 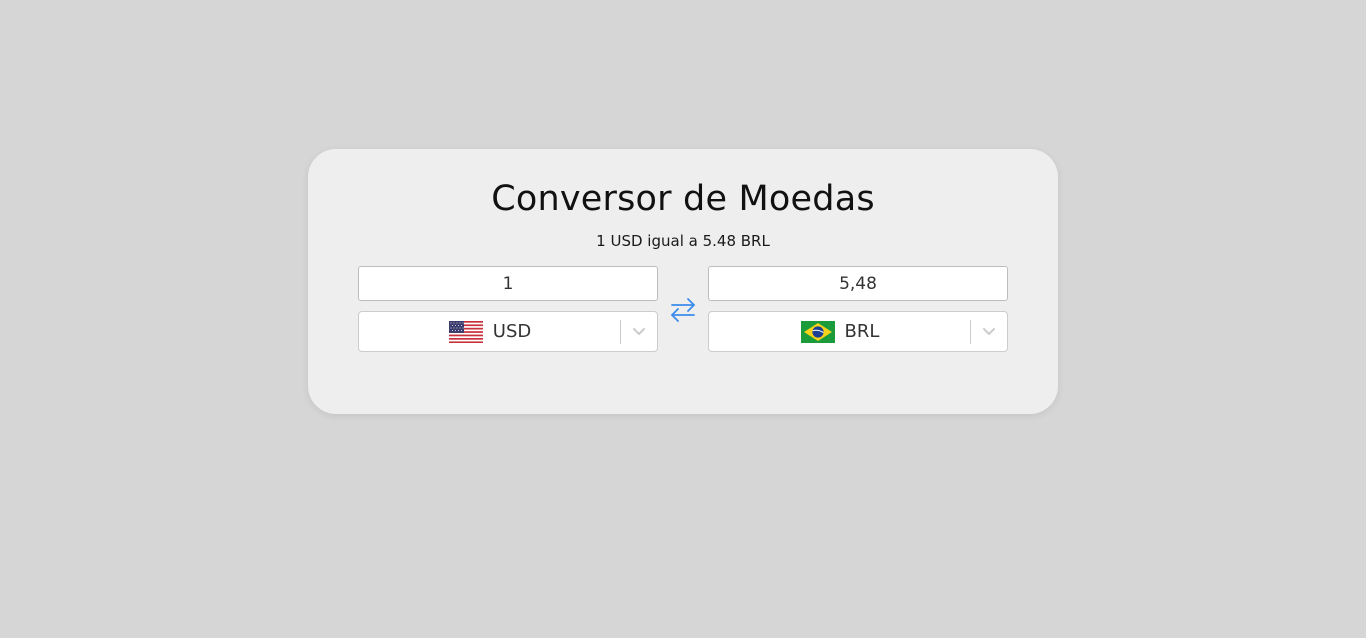 I want to click on from-currency-code: USD, so click(x=512, y=331).